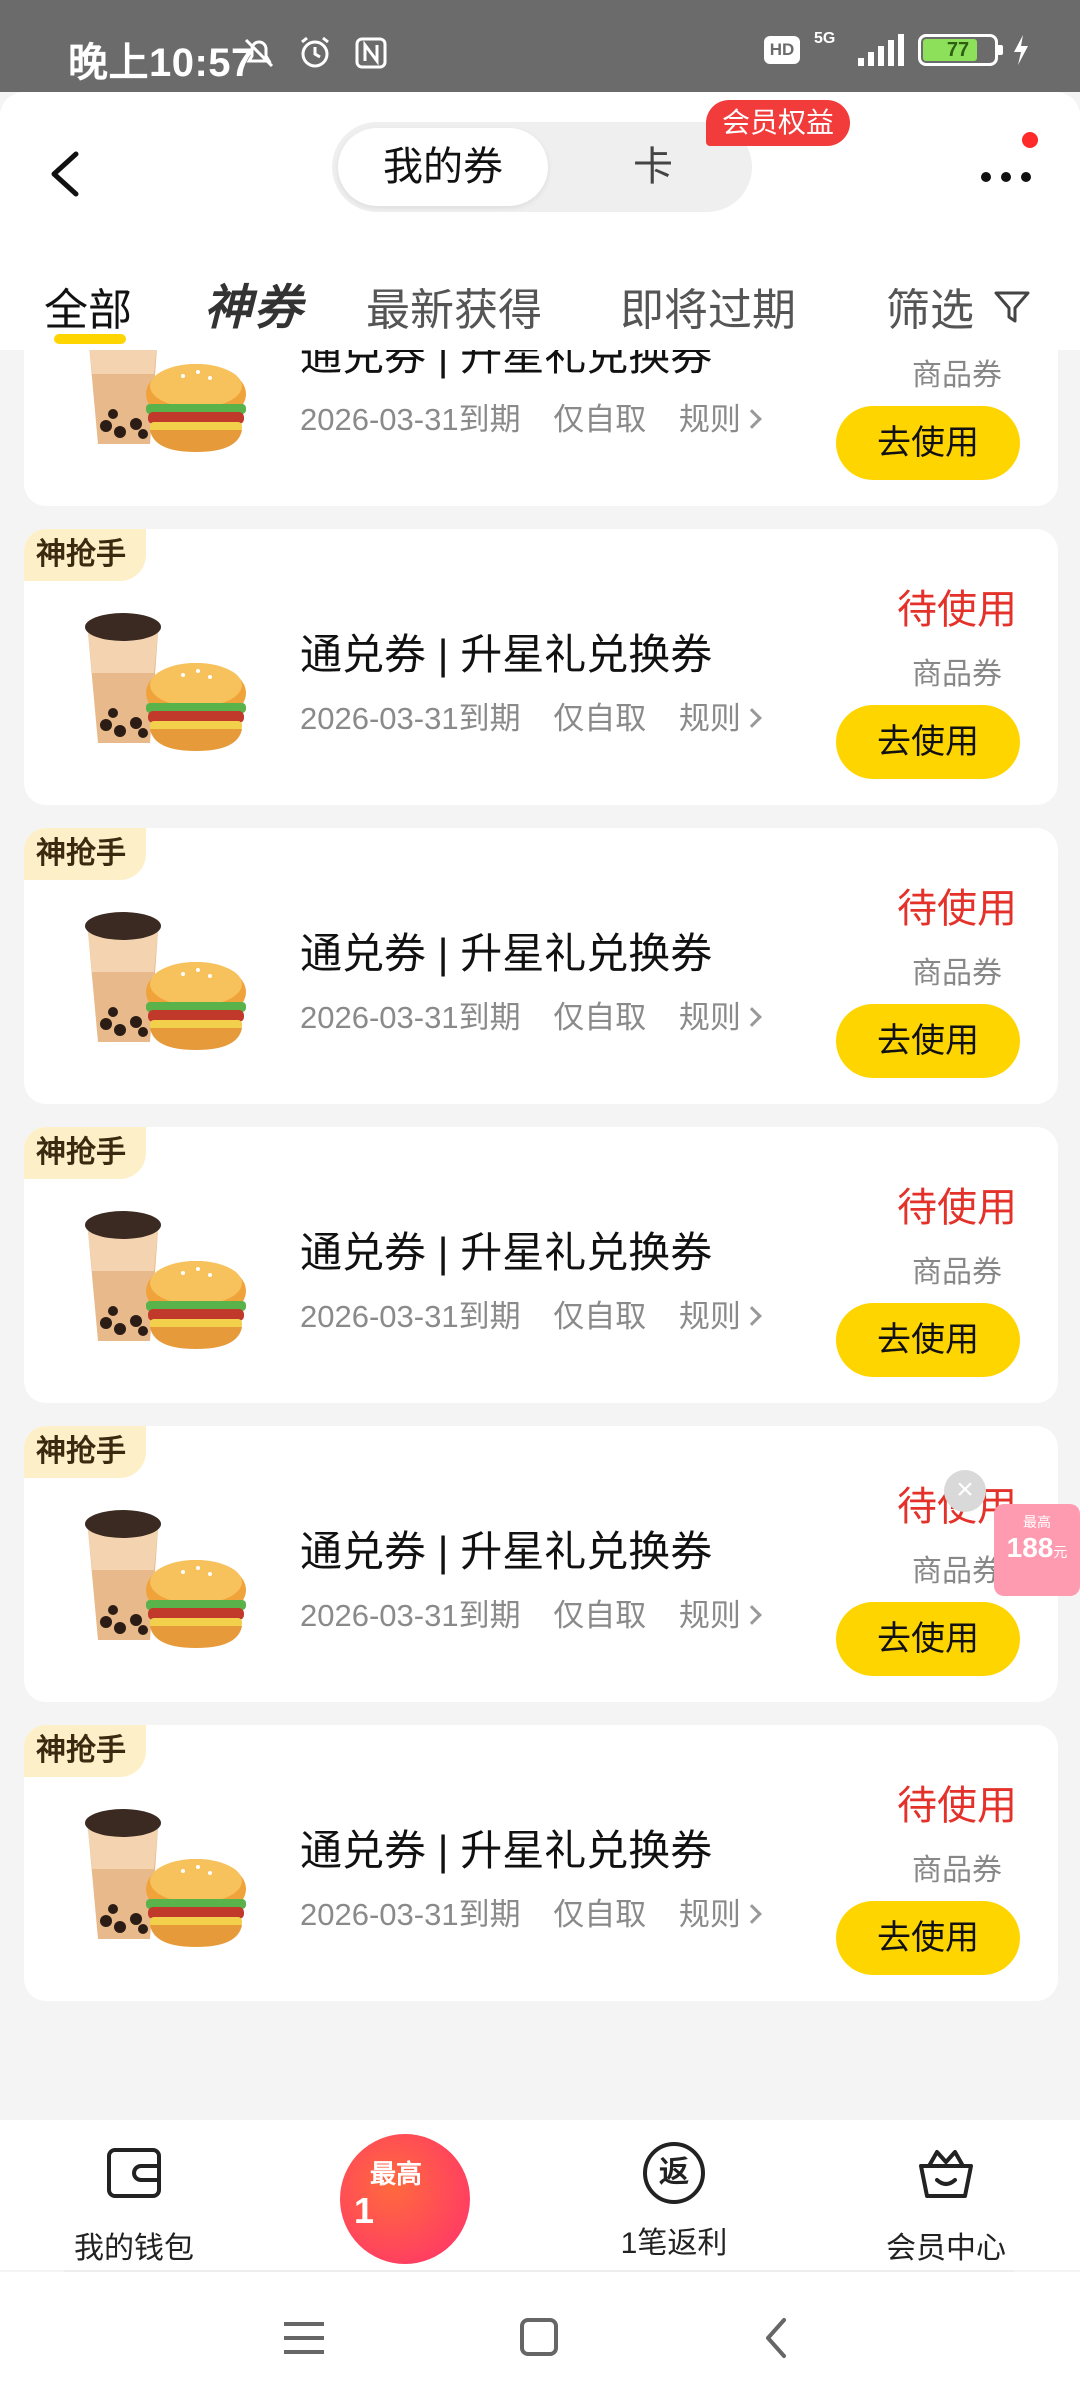  Describe the element at coordinates (1030, 1547) in the screenshot. I see `promo-amount: 188` at that location.